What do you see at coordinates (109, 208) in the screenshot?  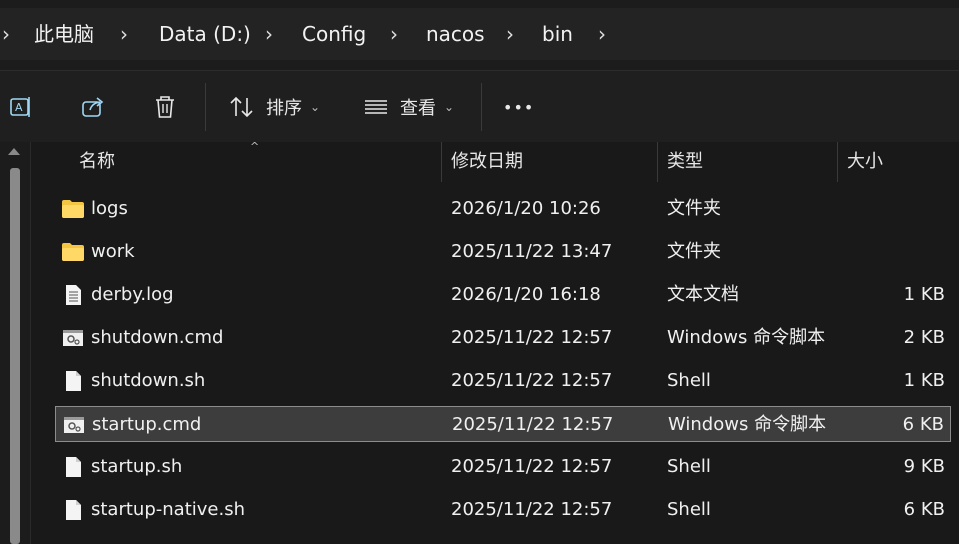 I see `file-name: logs` at bounding box center [109, 208].